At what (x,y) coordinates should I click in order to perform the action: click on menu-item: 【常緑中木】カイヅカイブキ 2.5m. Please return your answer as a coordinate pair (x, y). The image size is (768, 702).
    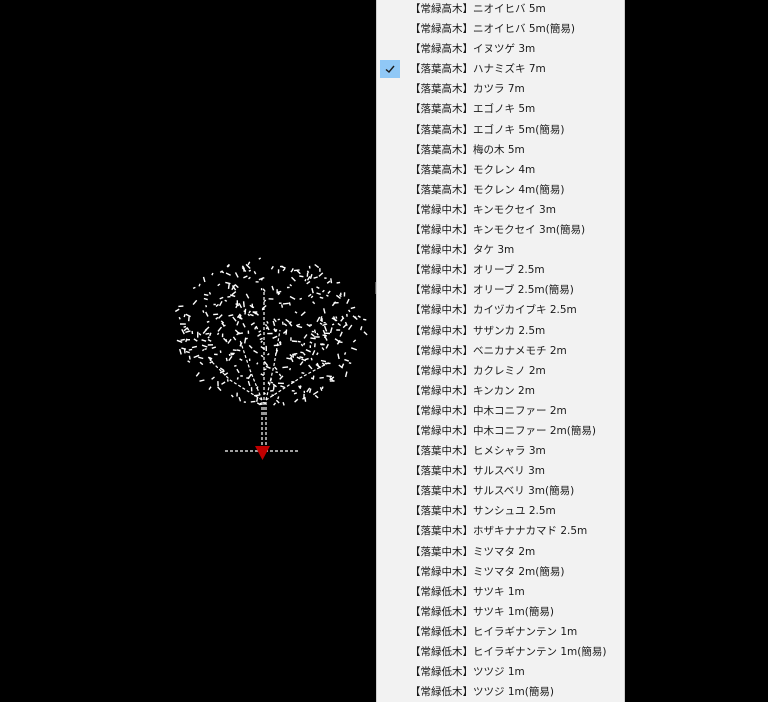
    Looking at the image, I should click on (500, 310).